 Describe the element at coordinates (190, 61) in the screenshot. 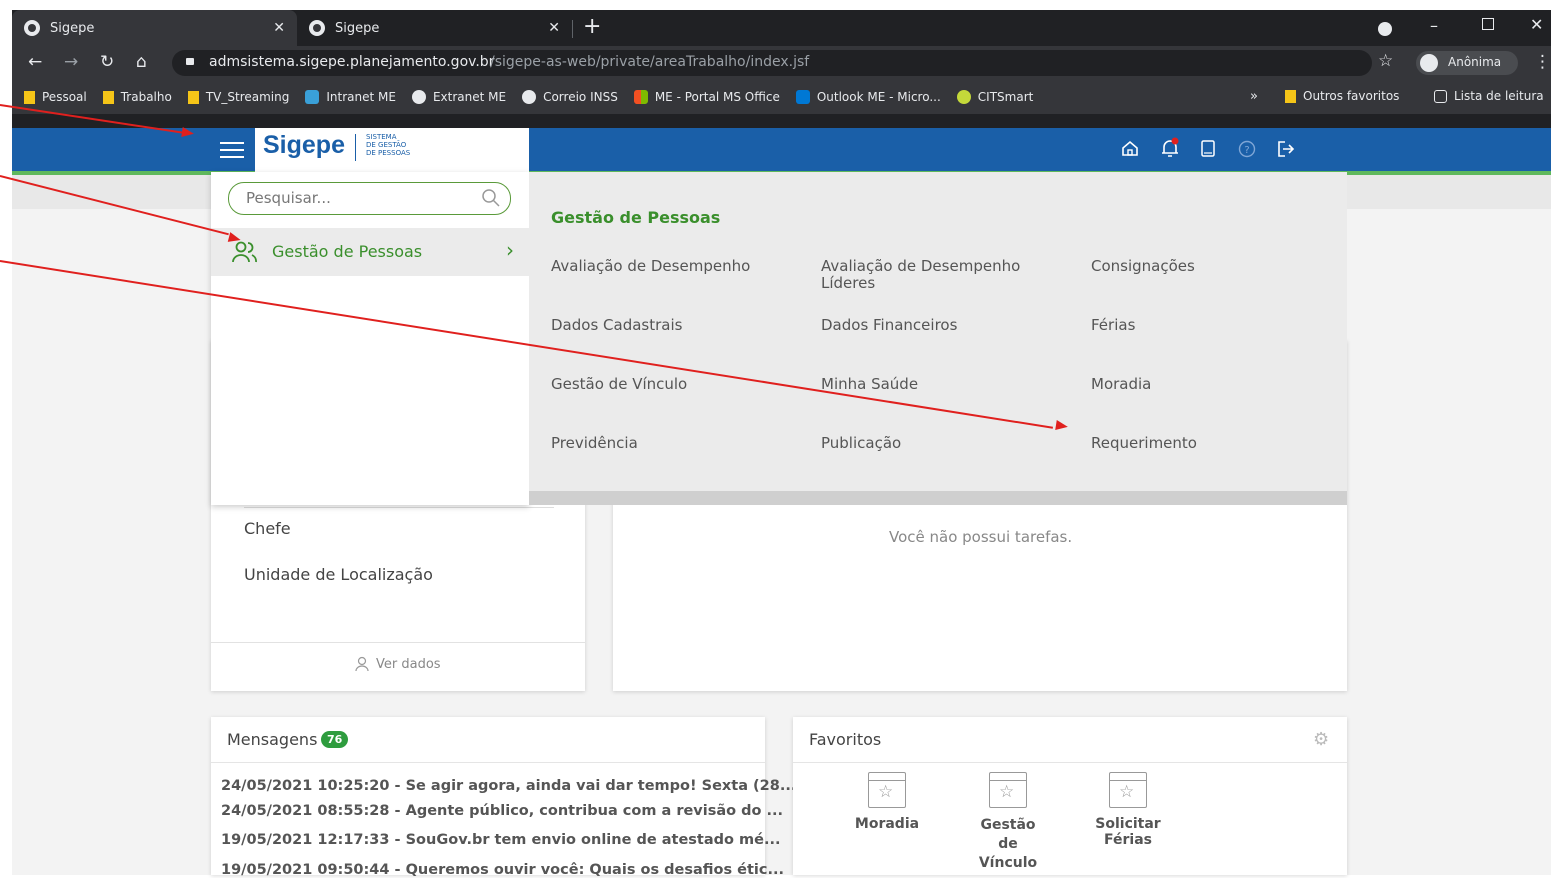

I see `lock-icon` at that location.